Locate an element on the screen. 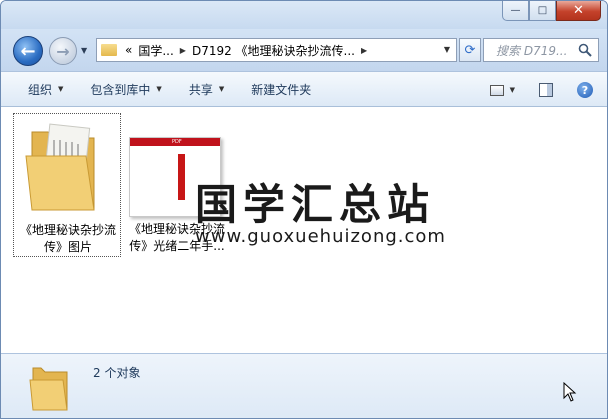 Image resolution: width=608 pixels, height=419 pixels. back-button: ← is located at coordinates (28, 51).